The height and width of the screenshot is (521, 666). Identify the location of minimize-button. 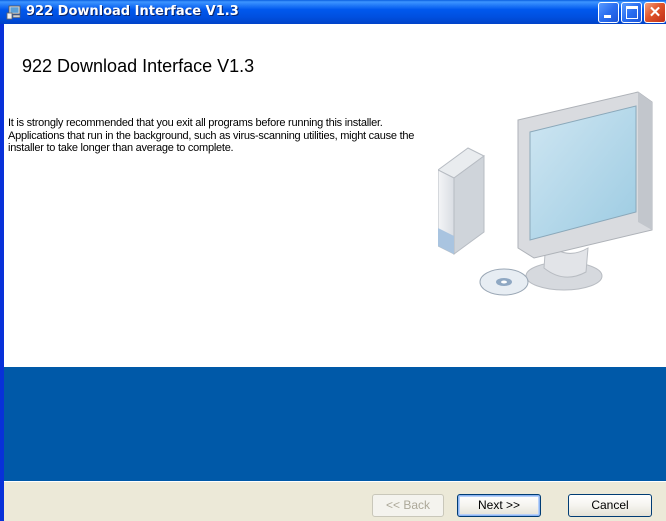
(608, 12).